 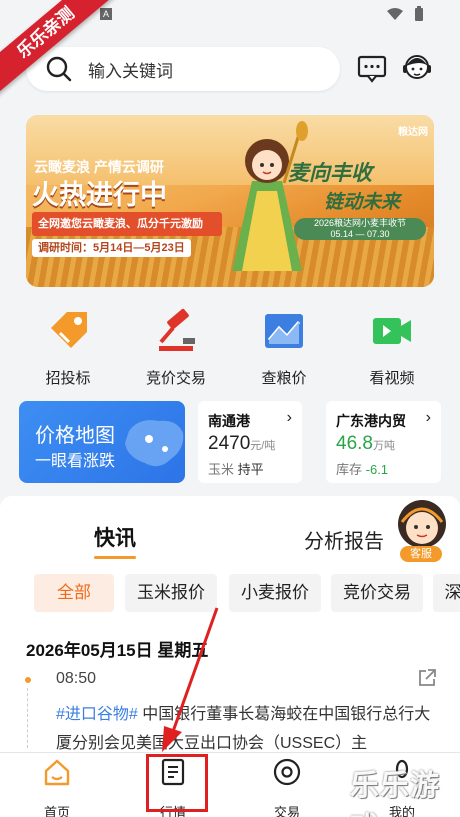 I want to click on message-icon, so click(x=372, y=69).